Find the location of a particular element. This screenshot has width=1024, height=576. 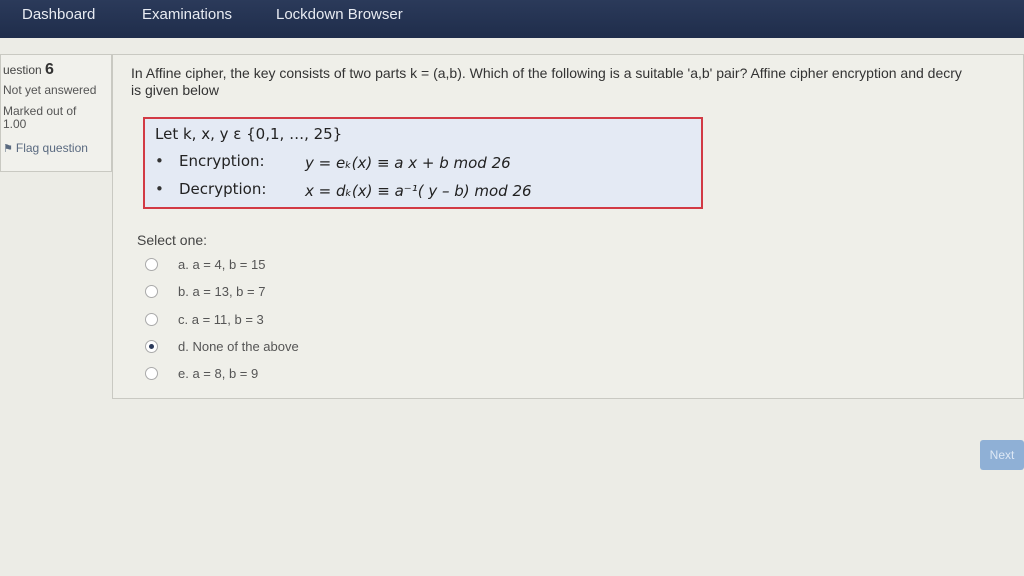

flag-question-label: Flag question is located at coordinates (51, 148).